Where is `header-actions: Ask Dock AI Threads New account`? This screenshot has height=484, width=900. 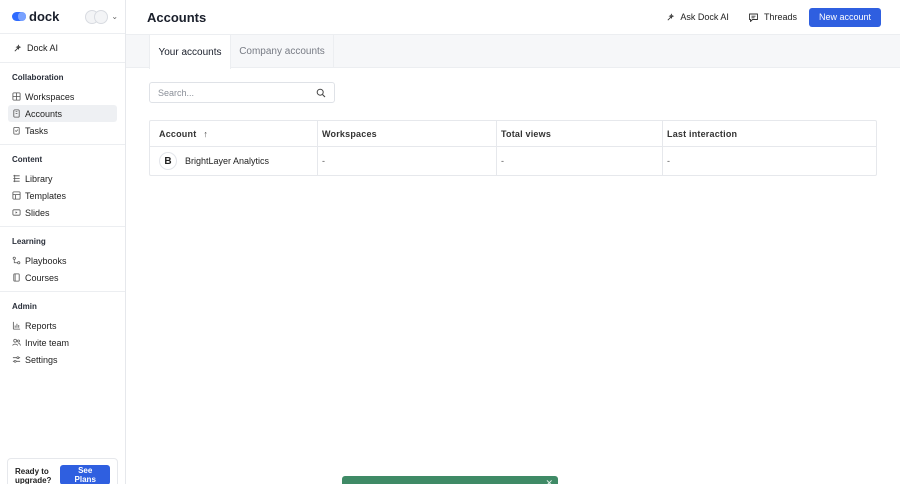 header-actions: Ask Dock AI Threads New account is located at coordinates (773, 17).